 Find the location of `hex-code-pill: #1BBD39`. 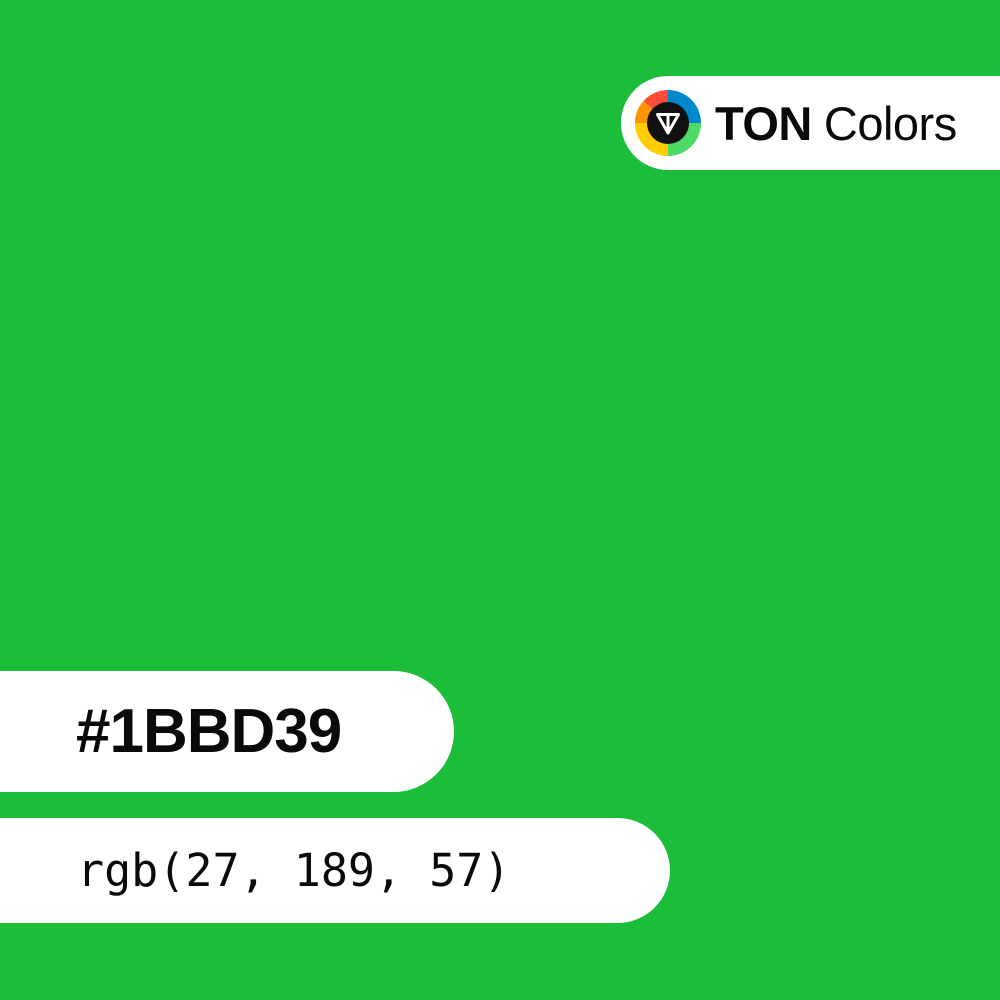

hex-code-pill: #1BBD39 is located at coordinates (227, 731).